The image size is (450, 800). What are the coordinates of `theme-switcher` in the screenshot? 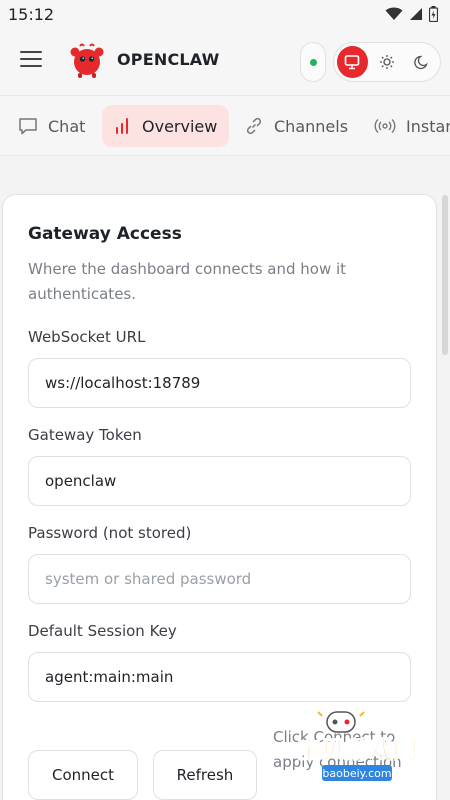 It's located at (387, 62).